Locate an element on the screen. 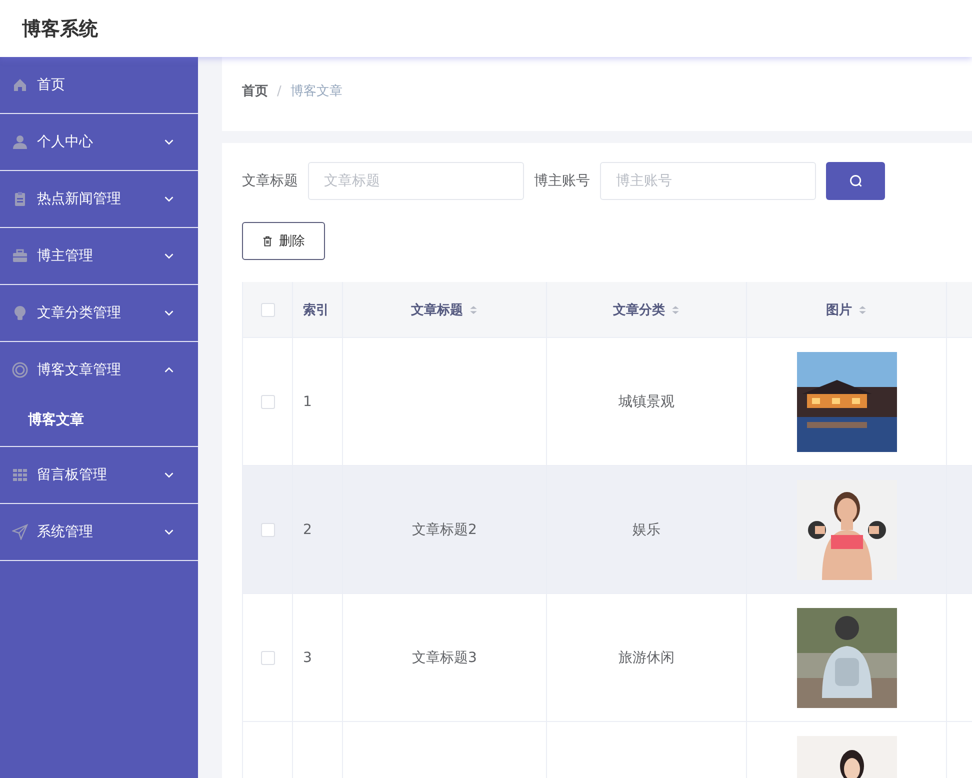  menu-item: 首页 is located at coordinates (99, 85).